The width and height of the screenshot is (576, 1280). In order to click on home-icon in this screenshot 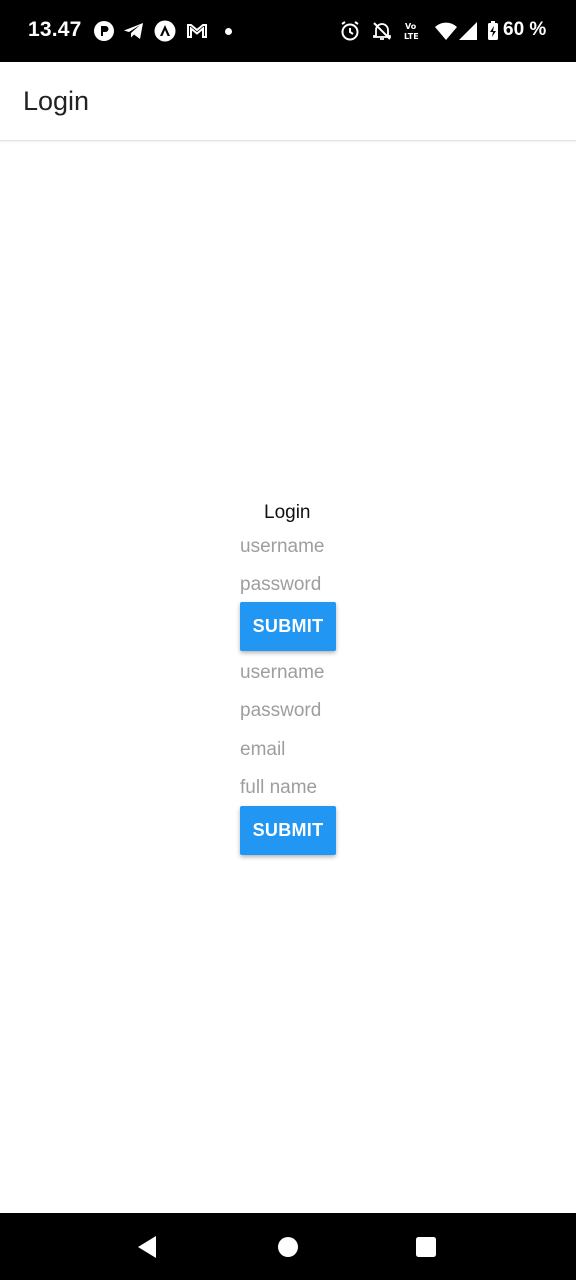, I will do `click(288, 1247)`.